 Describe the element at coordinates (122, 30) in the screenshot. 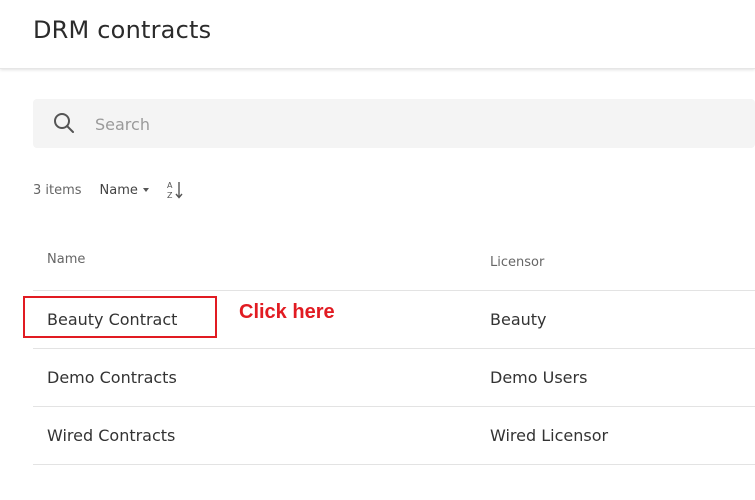

I see `page-title: DRM contracts` at that location.